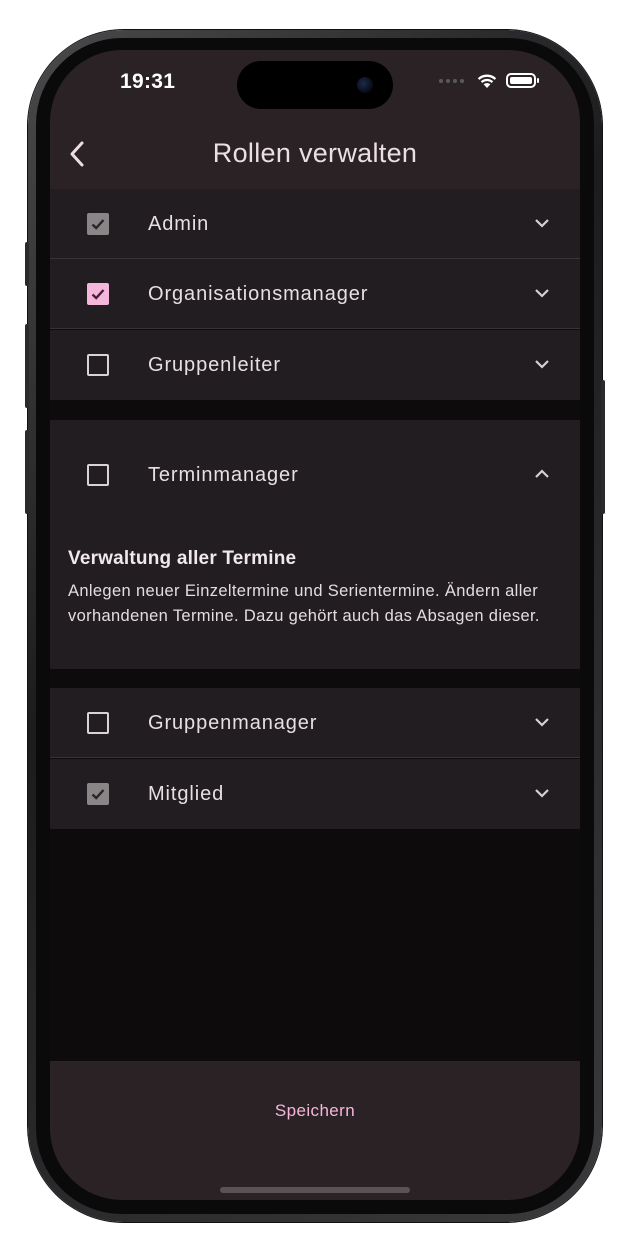 Image resolution: width=630 pixels, height=1250 pixels. Describe the element at coordinates (315, 1190) in the screenshot. I see `home-indicator` at that location.